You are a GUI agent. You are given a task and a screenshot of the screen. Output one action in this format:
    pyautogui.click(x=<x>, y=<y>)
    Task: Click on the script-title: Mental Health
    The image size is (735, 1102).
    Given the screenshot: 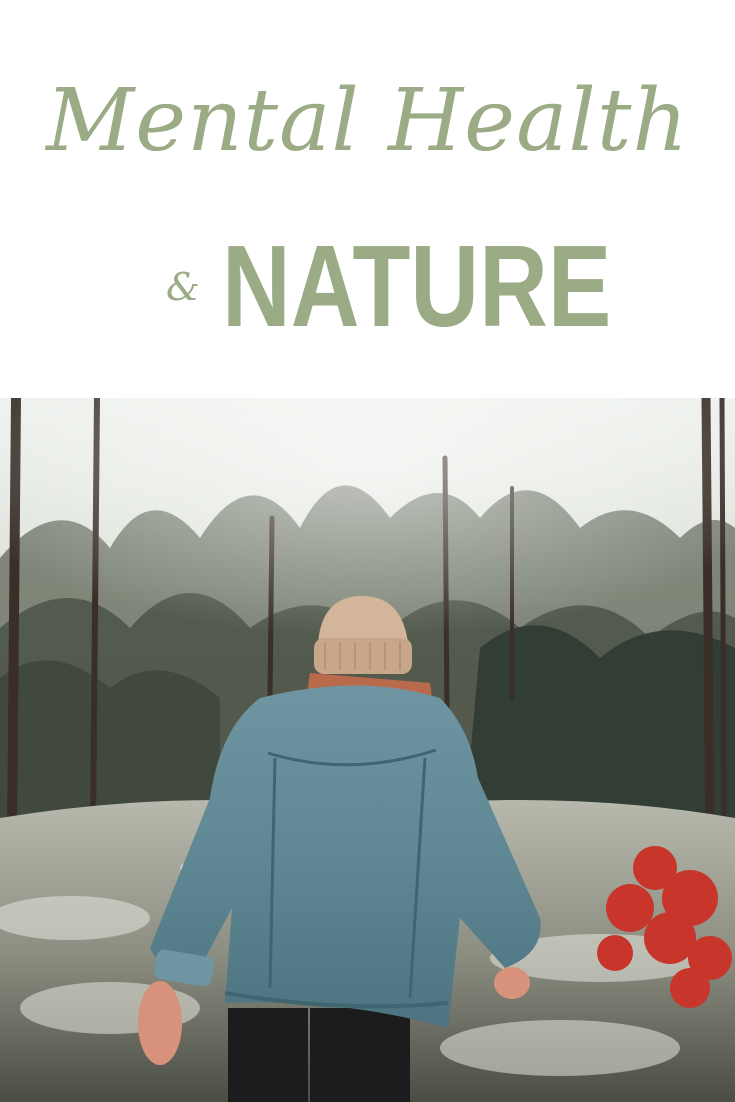 What is the action you would take?
    pyautogui.click(x=367, y=121)
    